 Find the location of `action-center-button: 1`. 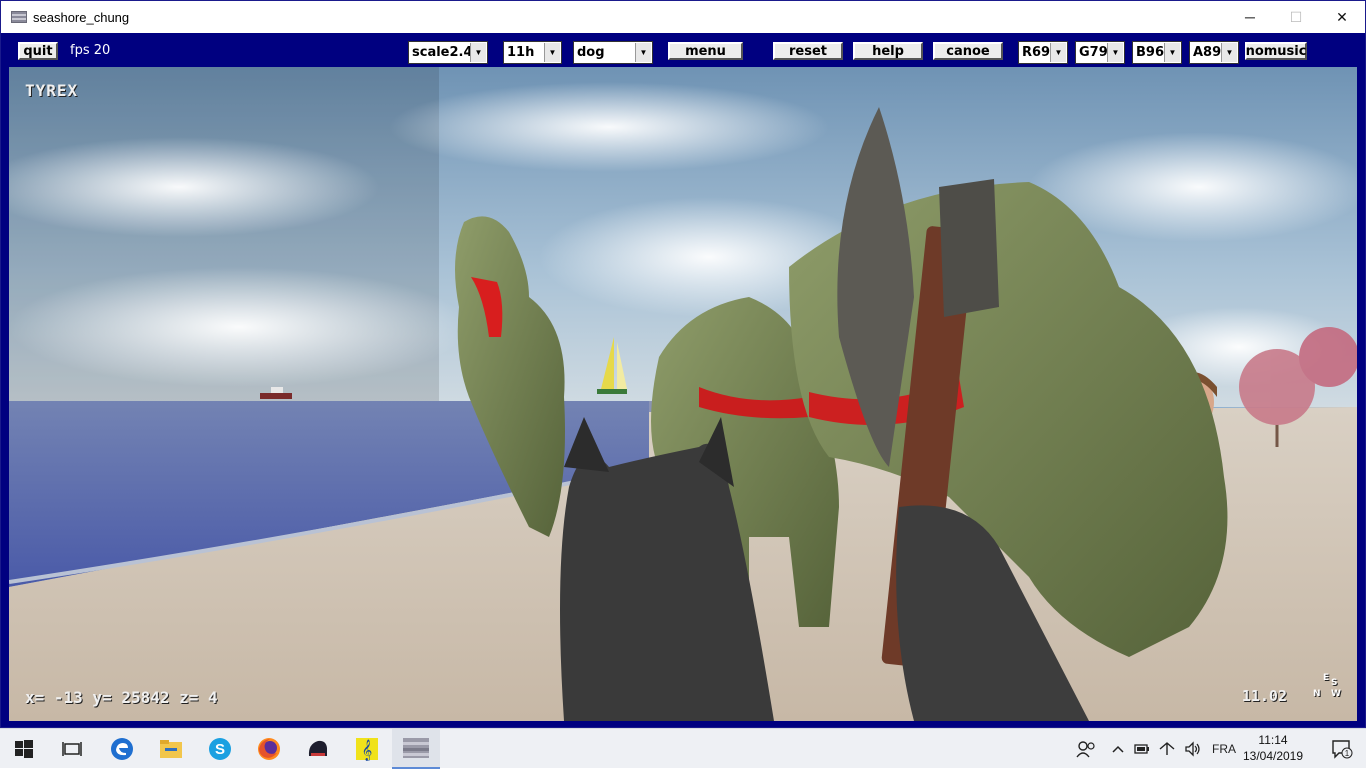

action-center-button: 1 is located at coordinates (1342, 749).